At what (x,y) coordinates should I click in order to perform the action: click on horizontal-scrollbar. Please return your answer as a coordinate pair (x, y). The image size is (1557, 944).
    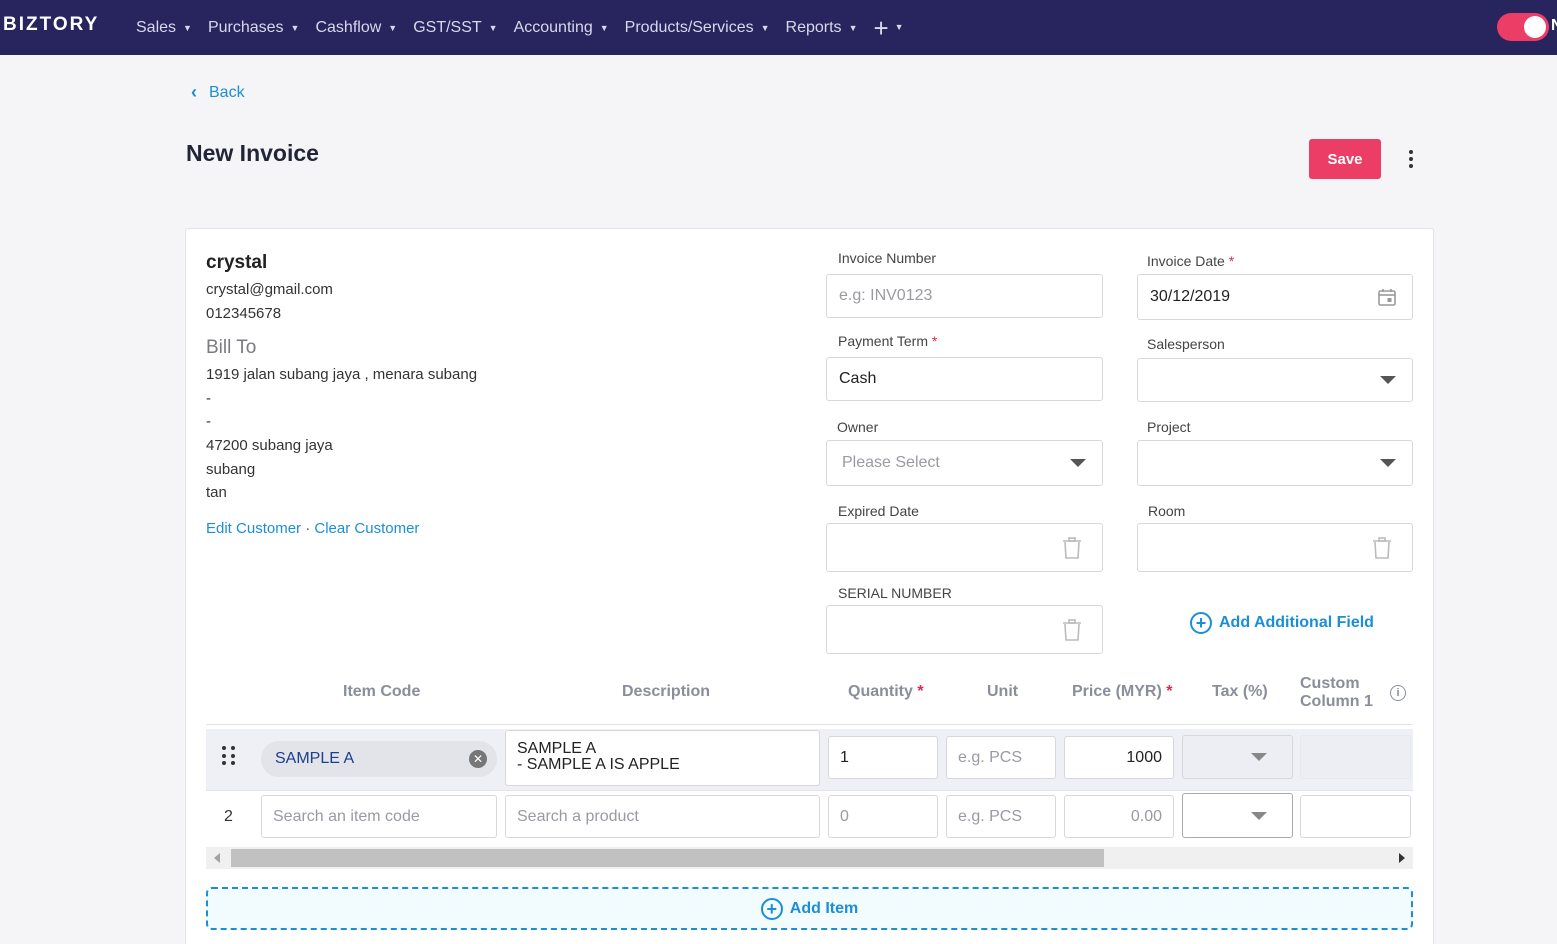
    Looking at the image, I should click on (809, 858).